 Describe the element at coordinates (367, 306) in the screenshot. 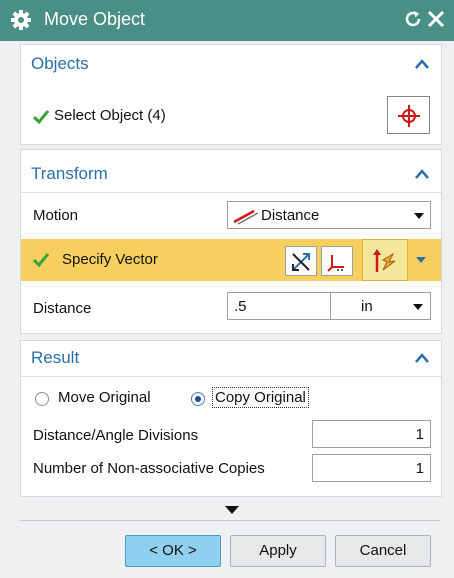

I see `distance-unit-value: in` at that location.